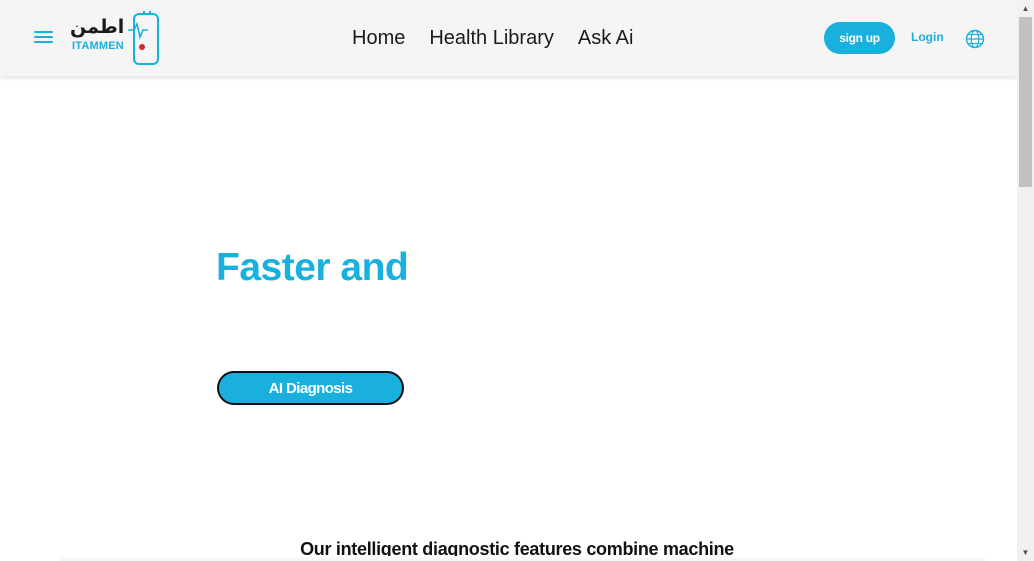 This screenshot has height=561, width=1034. What do you see at coordinates (1025, 8) in the screenshot?
I see `scroll-up-arrow-icon: ▲` at bounding box center [1025, 8].